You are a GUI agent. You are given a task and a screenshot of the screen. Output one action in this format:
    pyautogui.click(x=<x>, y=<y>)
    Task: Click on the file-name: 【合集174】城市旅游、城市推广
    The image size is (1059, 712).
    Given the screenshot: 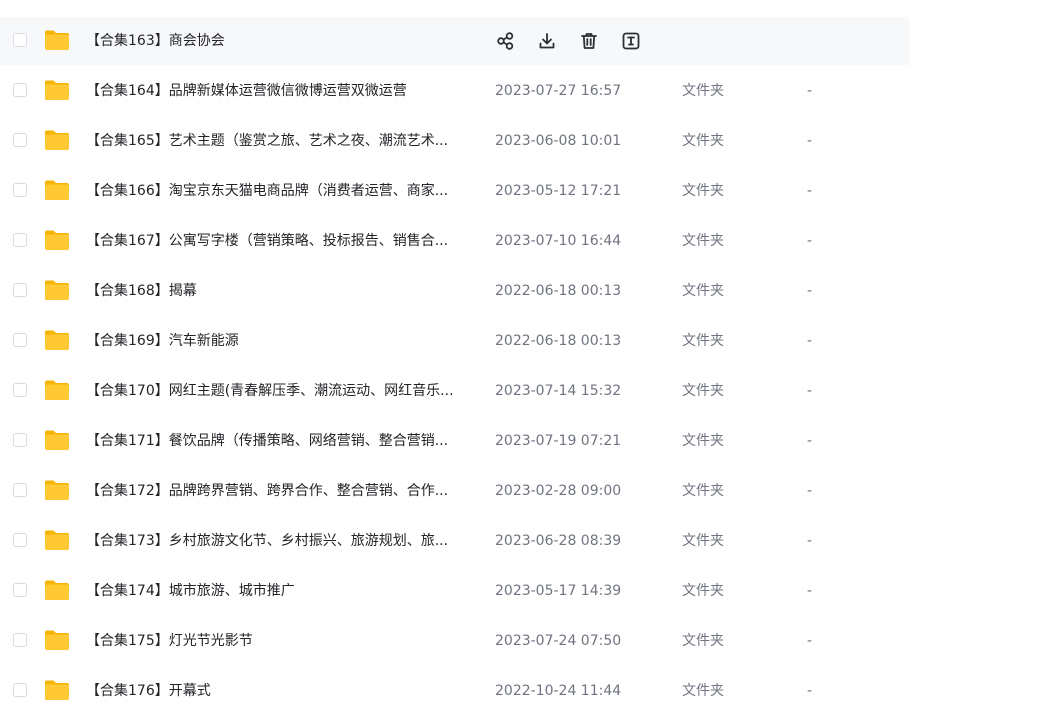 What is the action you would take?
    pyautogui.click(x=279, y=591)
    